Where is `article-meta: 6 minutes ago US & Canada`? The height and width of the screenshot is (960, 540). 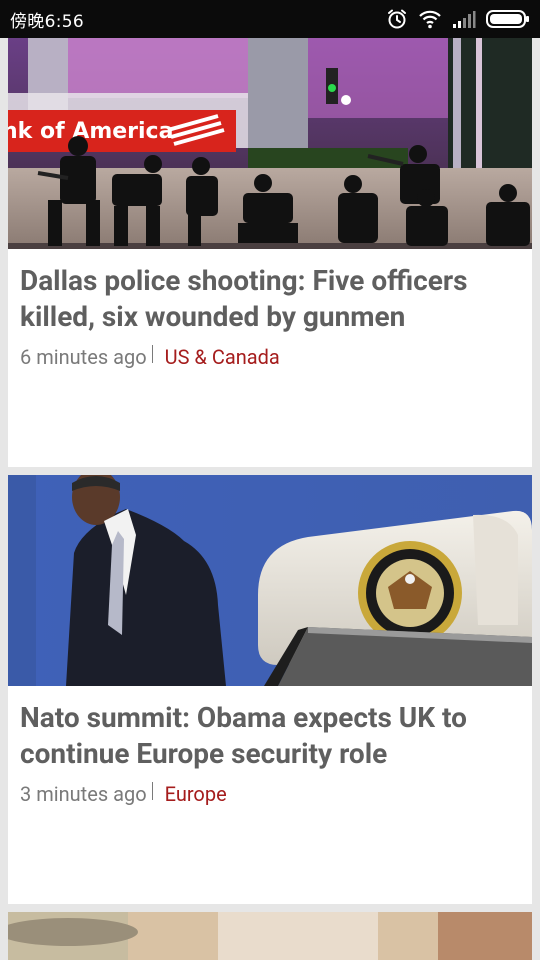 article-meta: 6 minutes ago US & Canada is located at coordinates (270, 352).